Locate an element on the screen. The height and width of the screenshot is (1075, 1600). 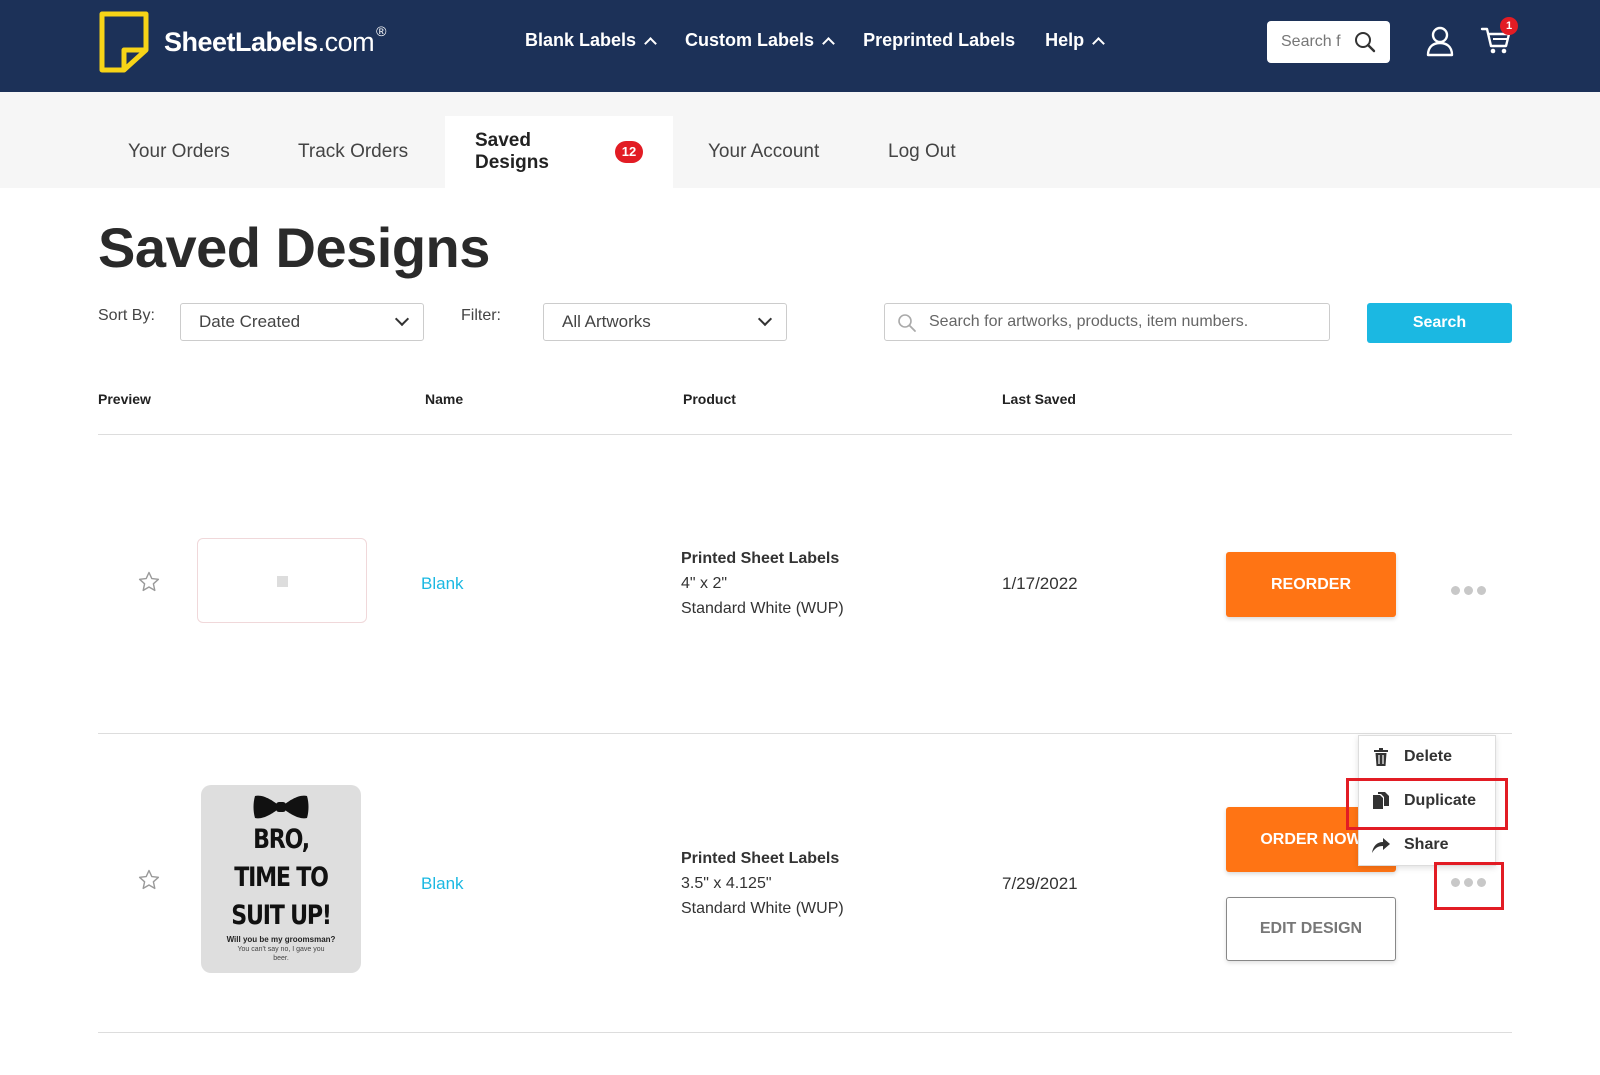
tab-label: Your Account is located at coordinates (764, 151).